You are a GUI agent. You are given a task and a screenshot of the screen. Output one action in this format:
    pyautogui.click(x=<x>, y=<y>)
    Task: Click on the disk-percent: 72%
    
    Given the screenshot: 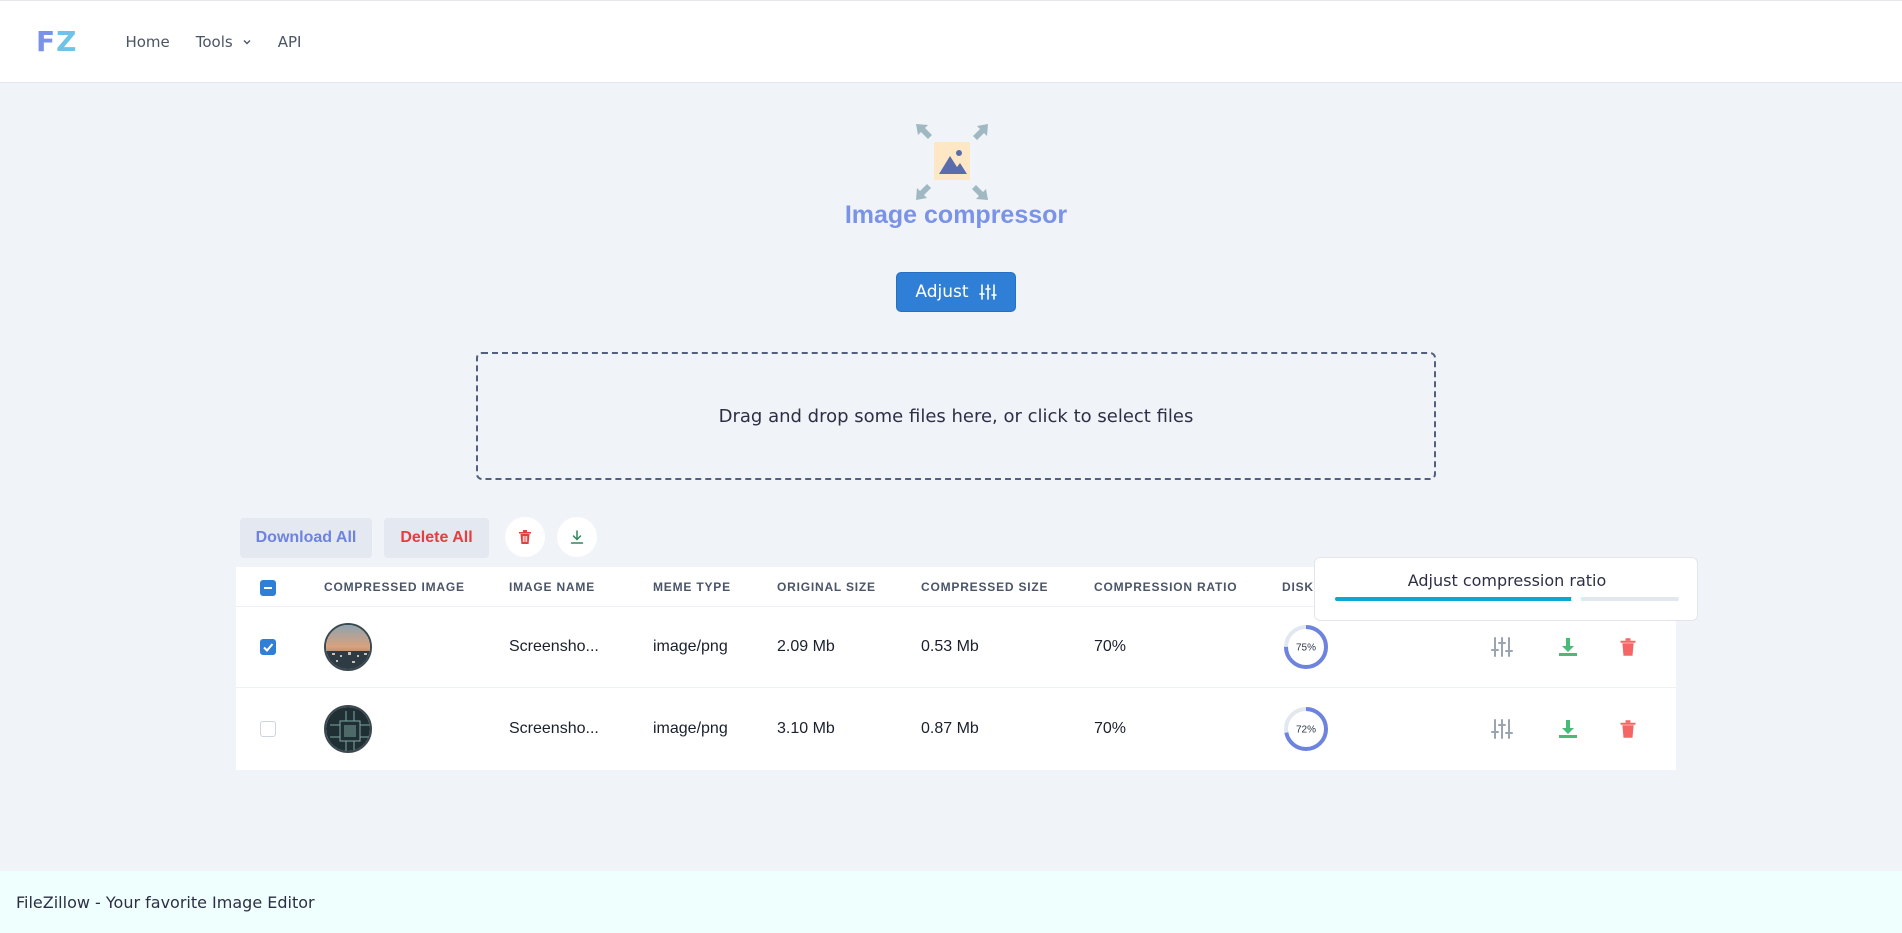 What is the action you would take?
    pyautogui.click(x=1306, y=729)
    